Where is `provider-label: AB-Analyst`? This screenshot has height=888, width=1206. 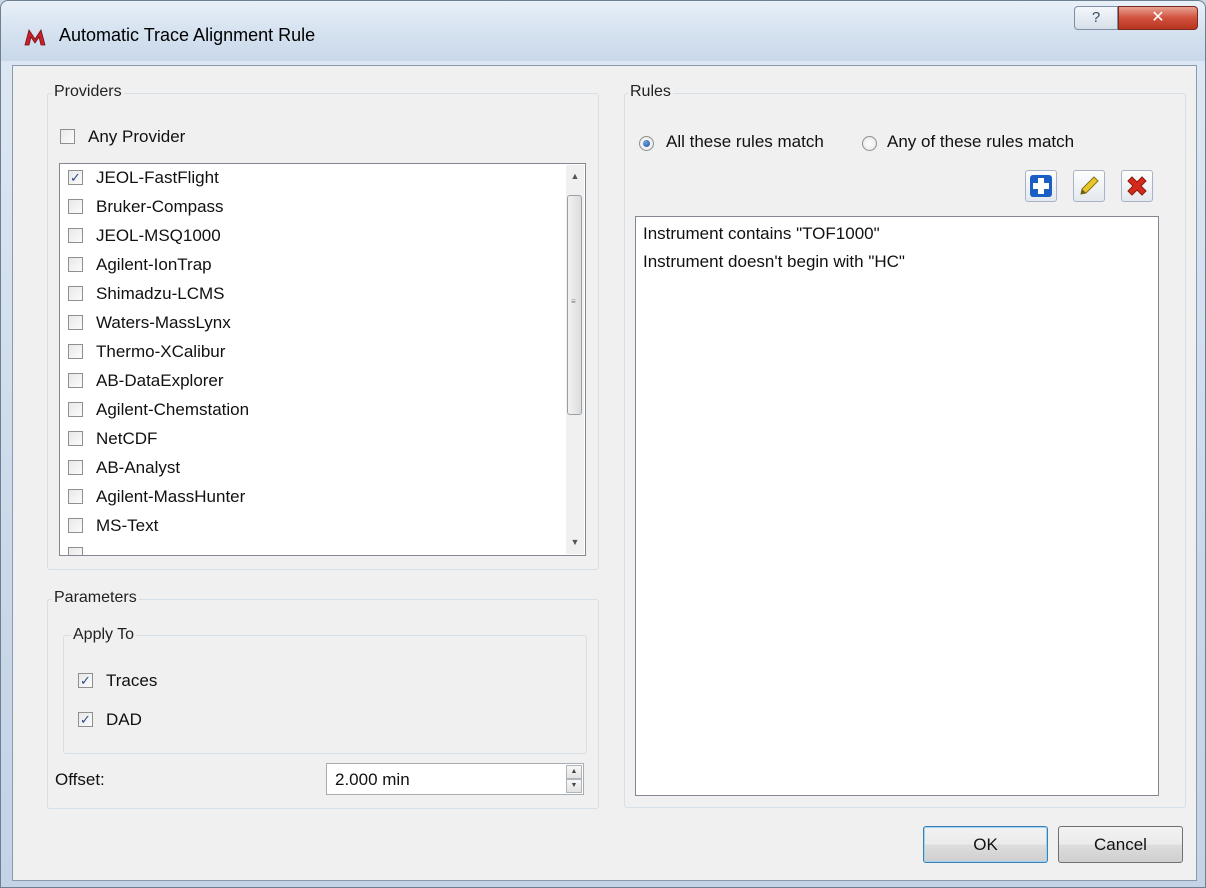 provider-label: AB-Analyst is located at coordinates (138, 467).